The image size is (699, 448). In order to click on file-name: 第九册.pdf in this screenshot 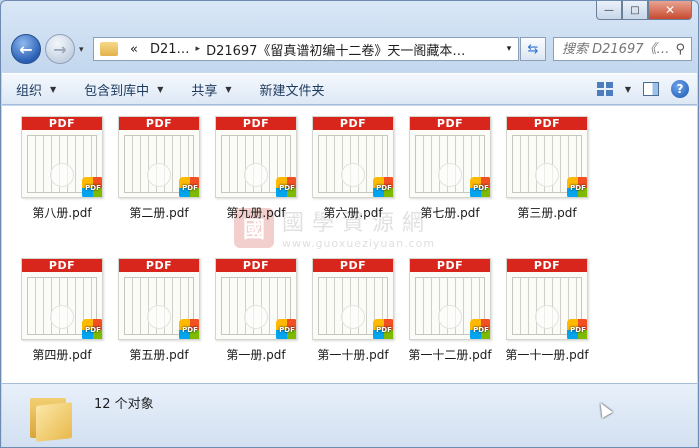, I will do `click(256, 213)`.